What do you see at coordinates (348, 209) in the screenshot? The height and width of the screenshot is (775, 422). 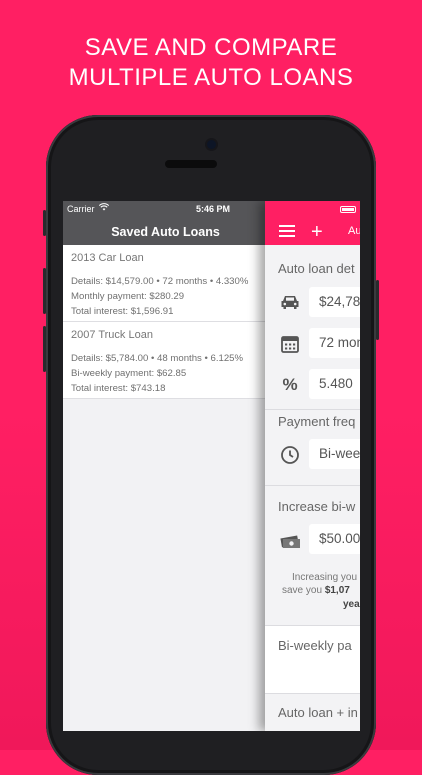 I see `battery-icon` at bounding box center [348, 209].